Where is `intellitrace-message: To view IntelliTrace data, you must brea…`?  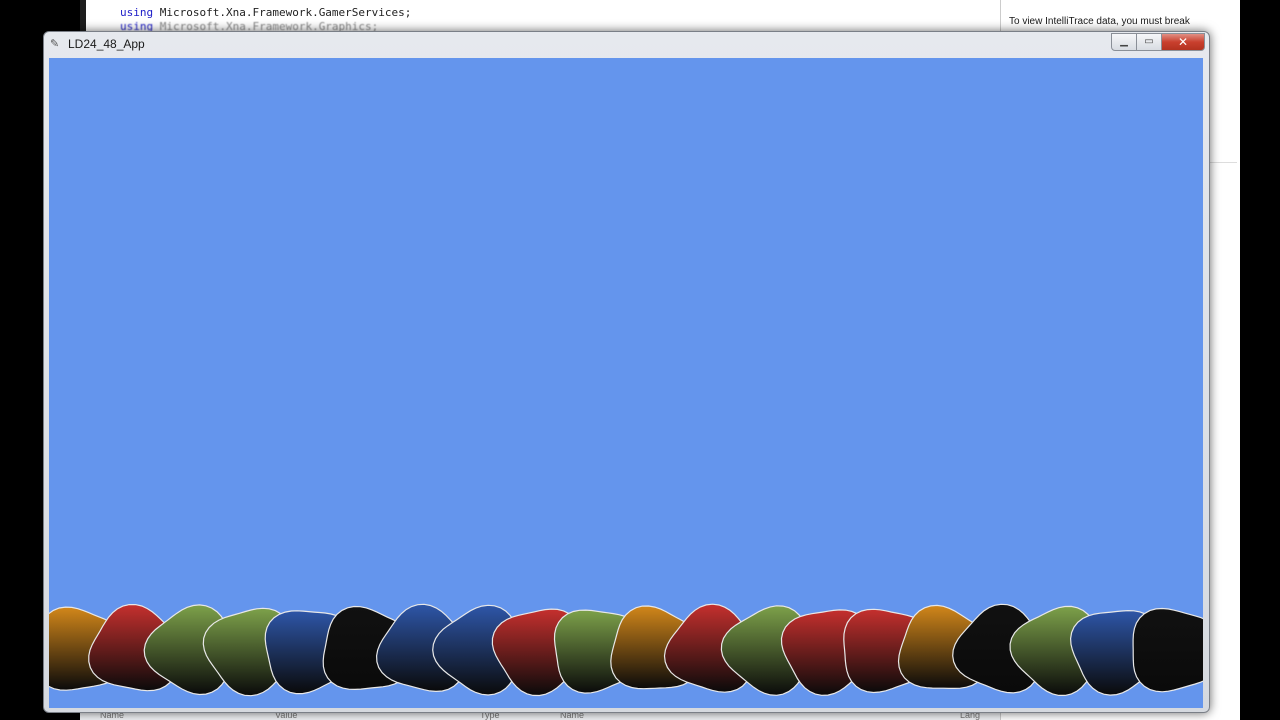
intellitrace-message: To view IntelliTrace data, you must brea… is located at coordinates (1099, 21).